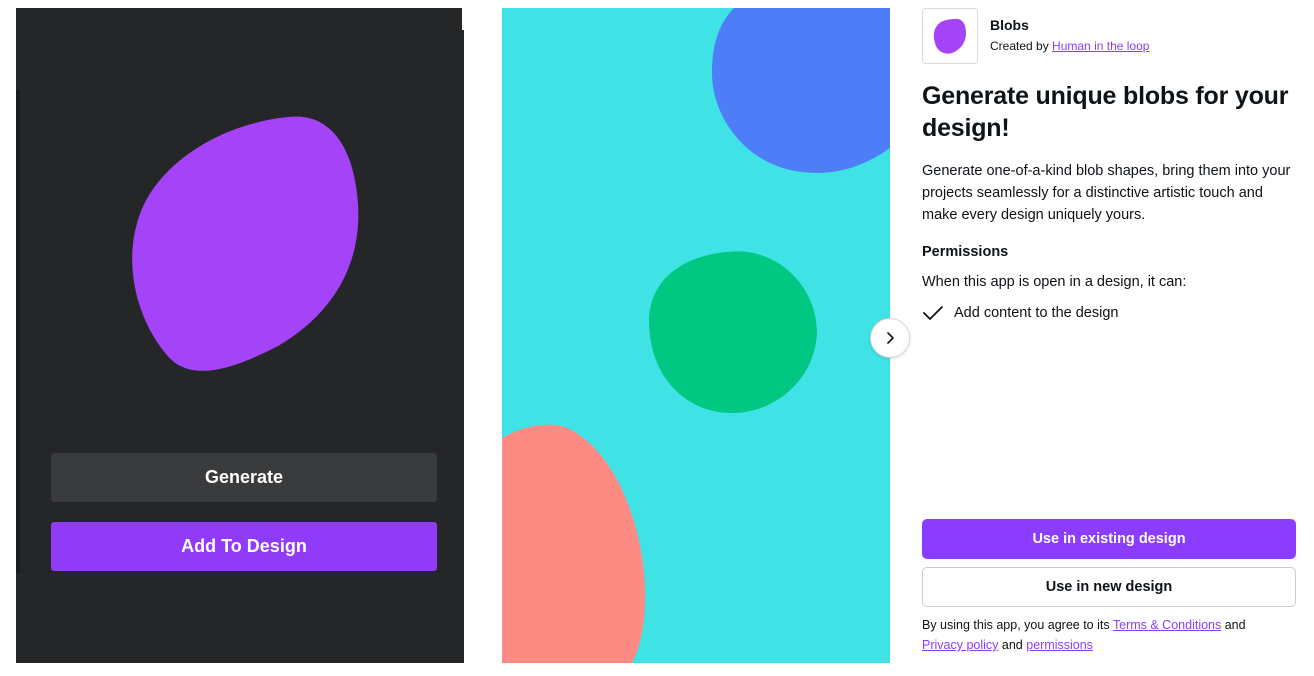 The width and height of the screenshot is (1314, 676). Describe the element at coordinates (960, 645) in the screenshot. I see `privacy-policy-link: Privacy policy` at that location.